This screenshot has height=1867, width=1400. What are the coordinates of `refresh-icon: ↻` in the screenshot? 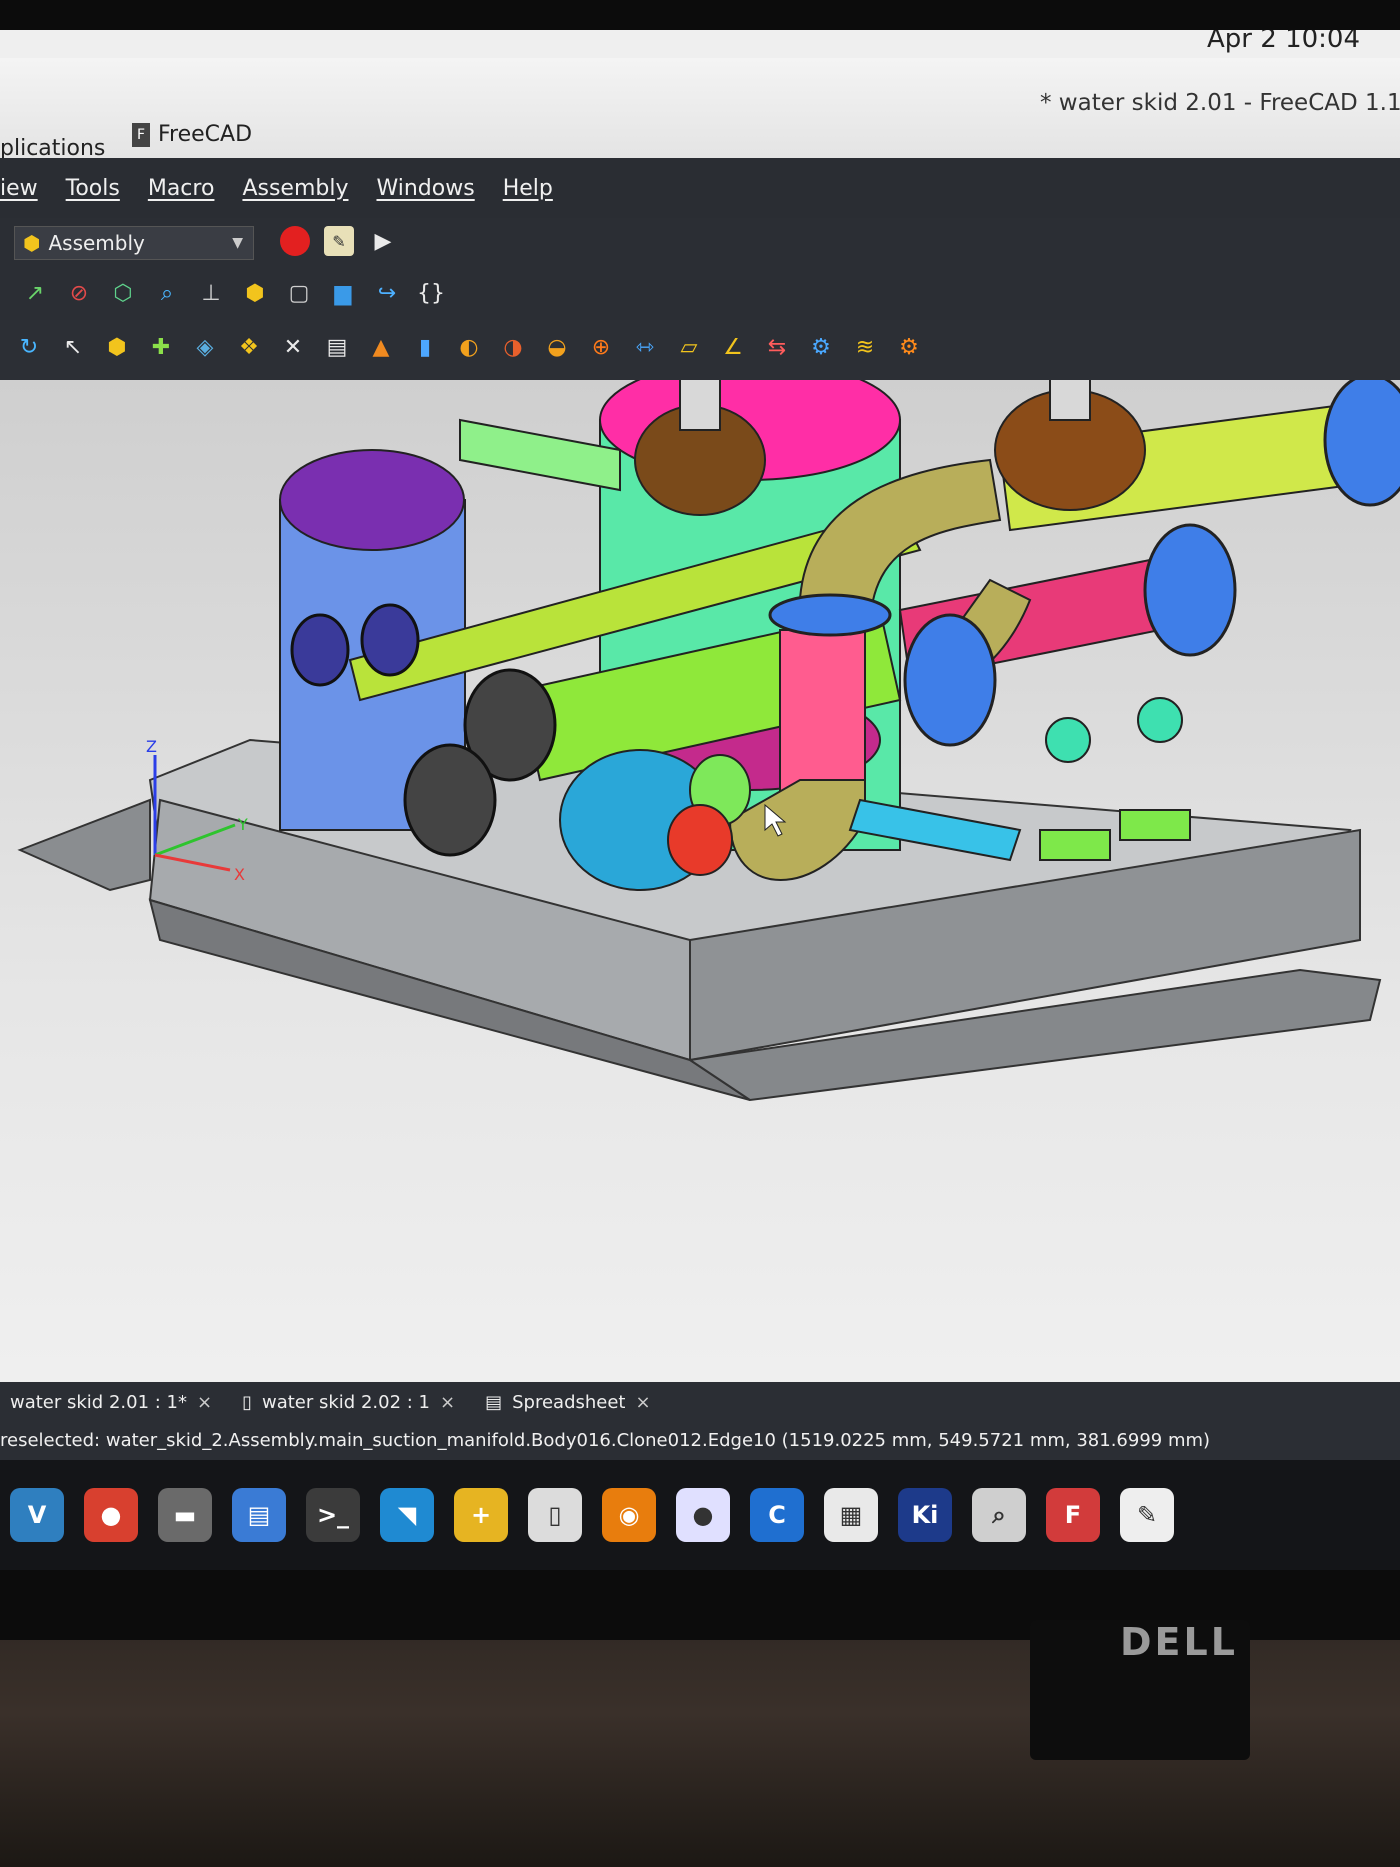 It's located at (29, 347).